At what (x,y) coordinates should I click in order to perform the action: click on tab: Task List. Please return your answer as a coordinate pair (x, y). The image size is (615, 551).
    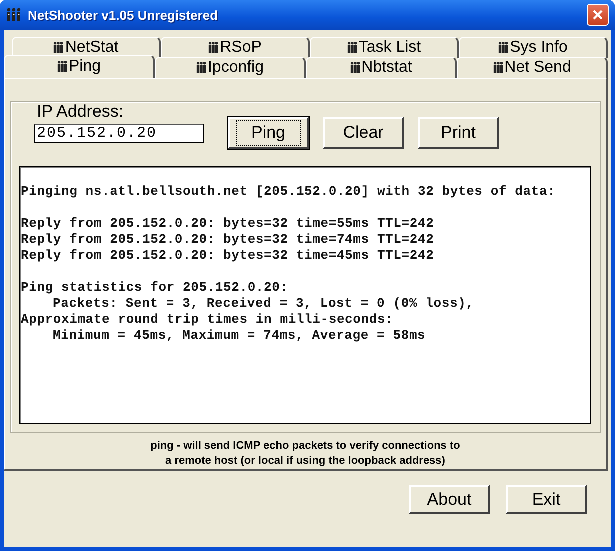
    Looking at the image, I should click on (384, 47).